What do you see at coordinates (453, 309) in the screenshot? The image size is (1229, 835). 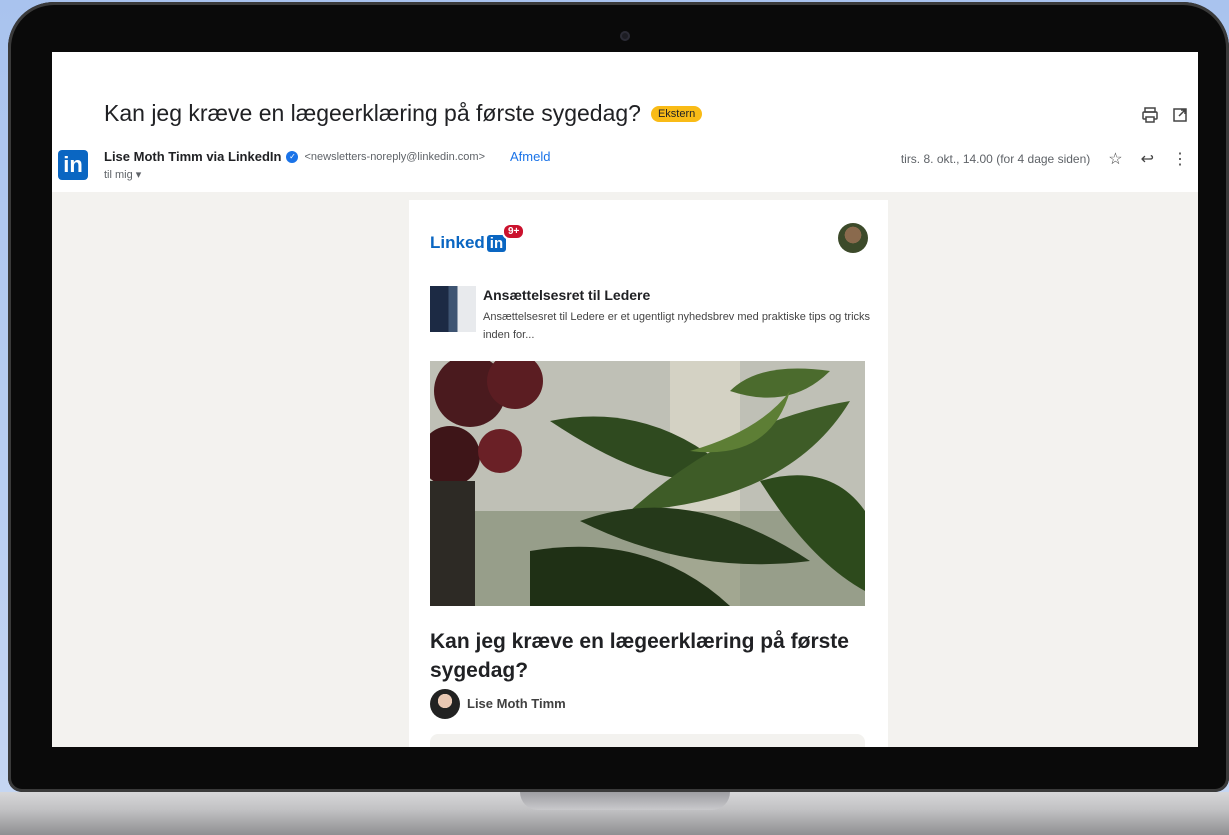 I see `newsletter-thumbnail` at bounding box center [453, 309].